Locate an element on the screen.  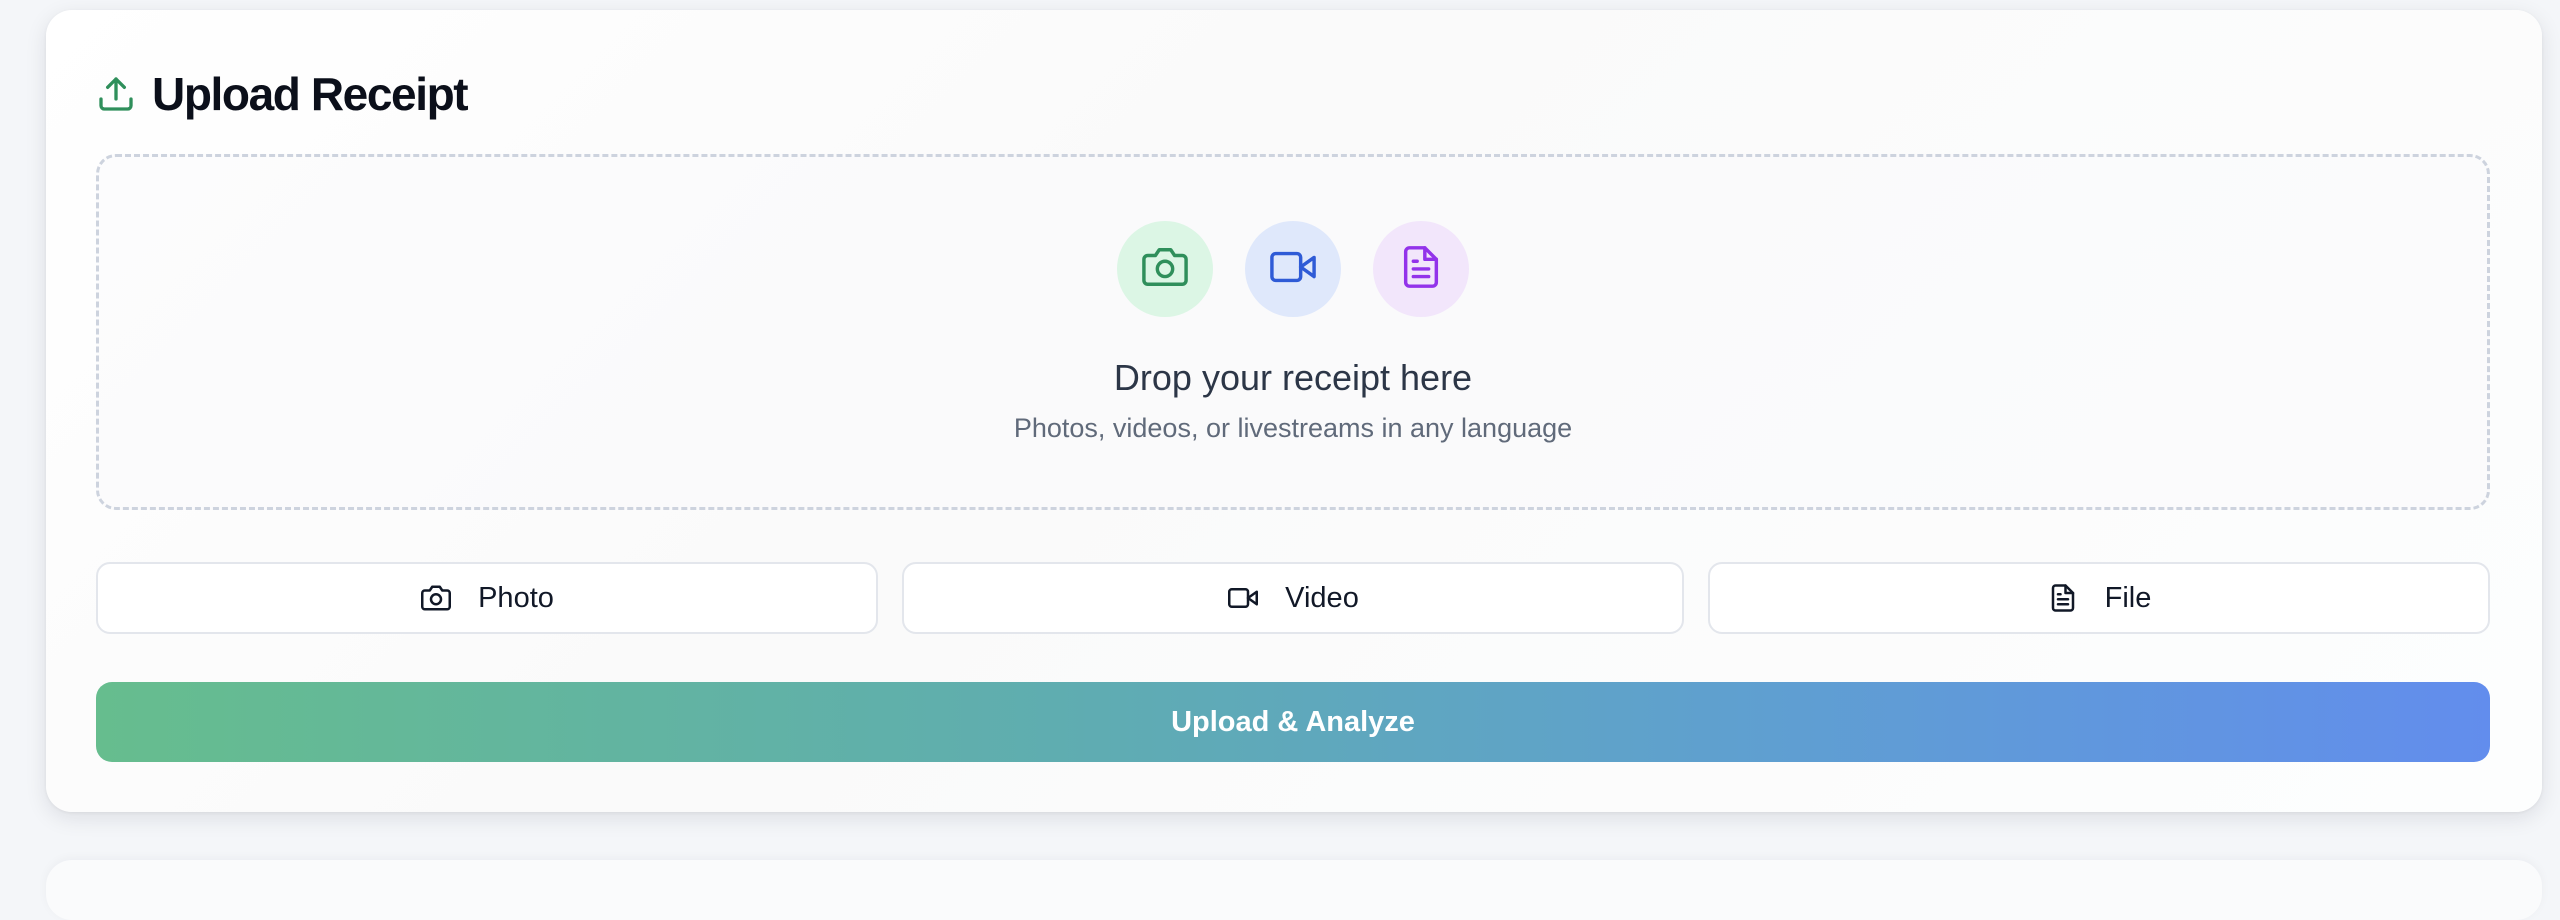
upload-options: Photo Video File is located at coordinates (1293, 598).